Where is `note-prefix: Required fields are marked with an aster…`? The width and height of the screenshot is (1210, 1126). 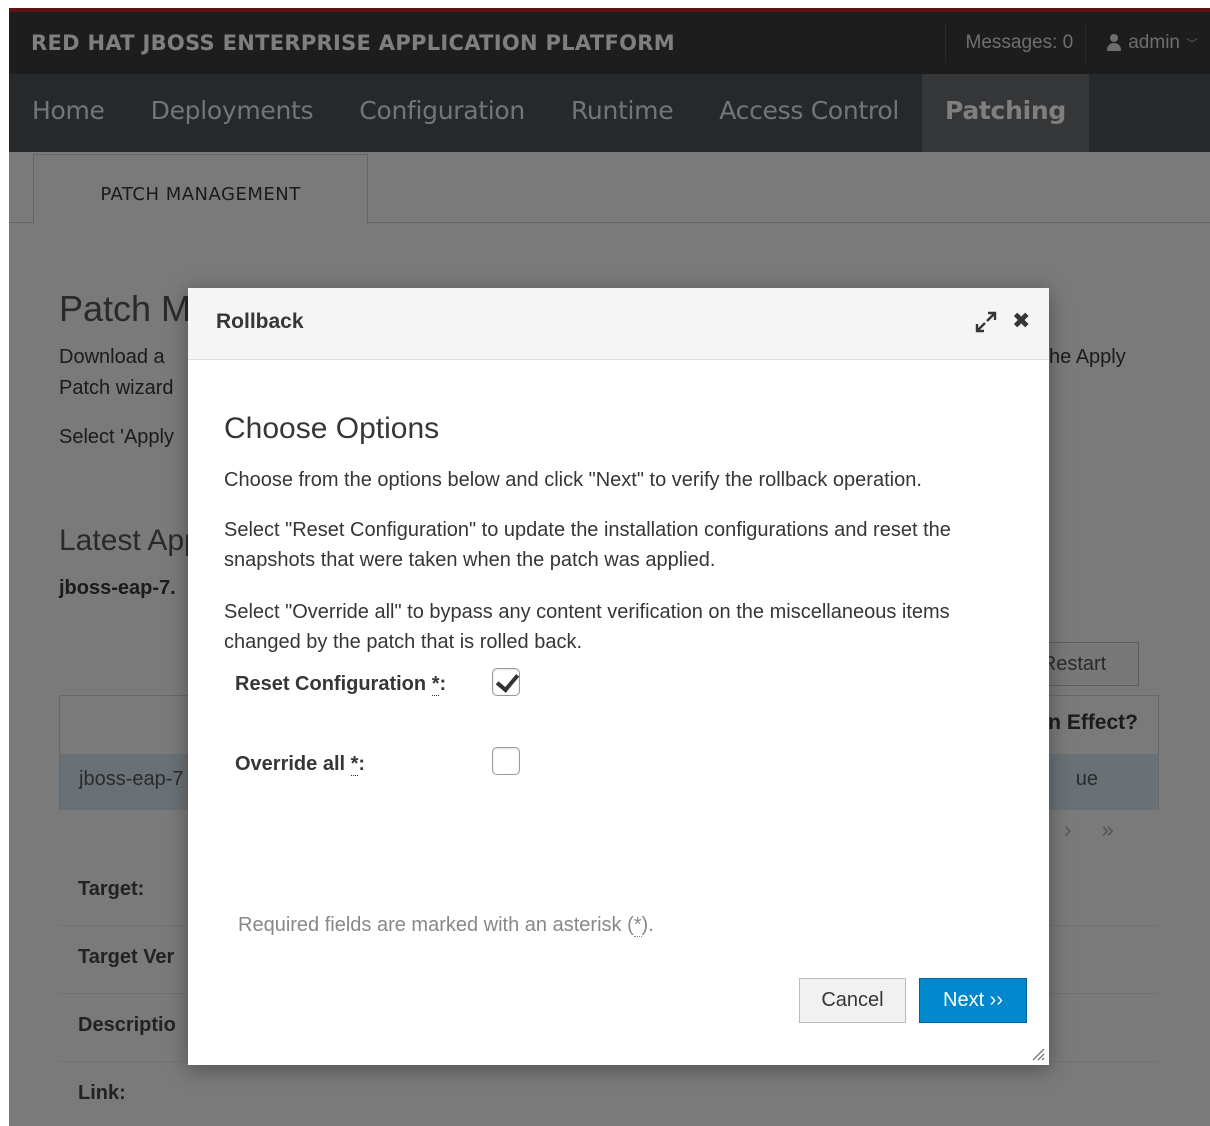
note-prefix: Required fields are marked with an aster… is located at coordinates (436, 925).